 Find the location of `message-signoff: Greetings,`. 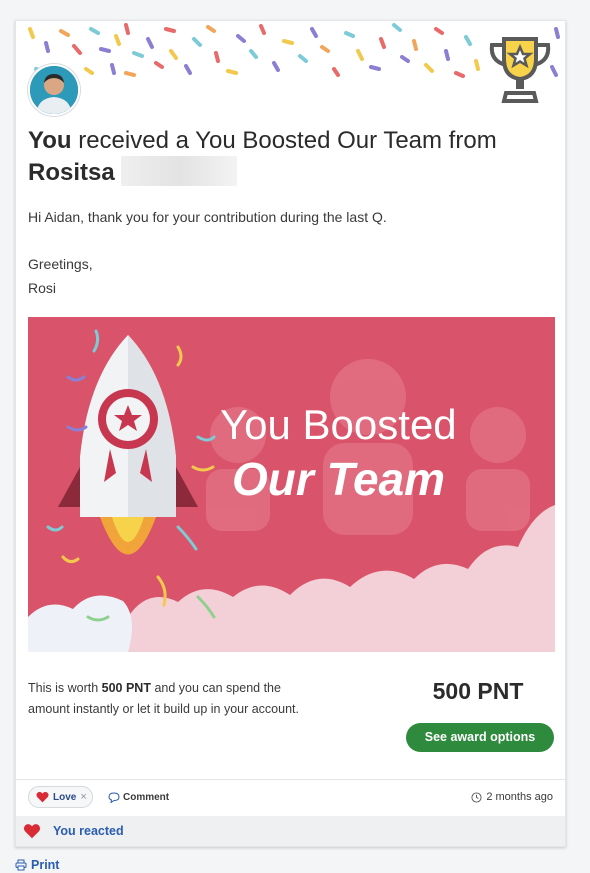

message-signoff: Greetings, is located at coordinates (60, 264).